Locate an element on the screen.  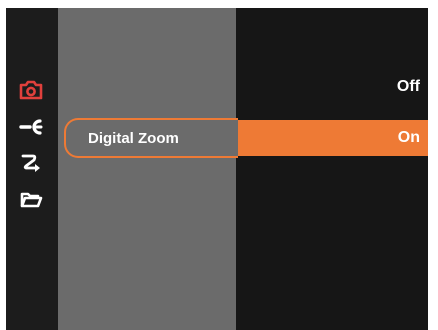
menu-item-digital-zoom: Digital Zoom is located at coordinates (151, 138).